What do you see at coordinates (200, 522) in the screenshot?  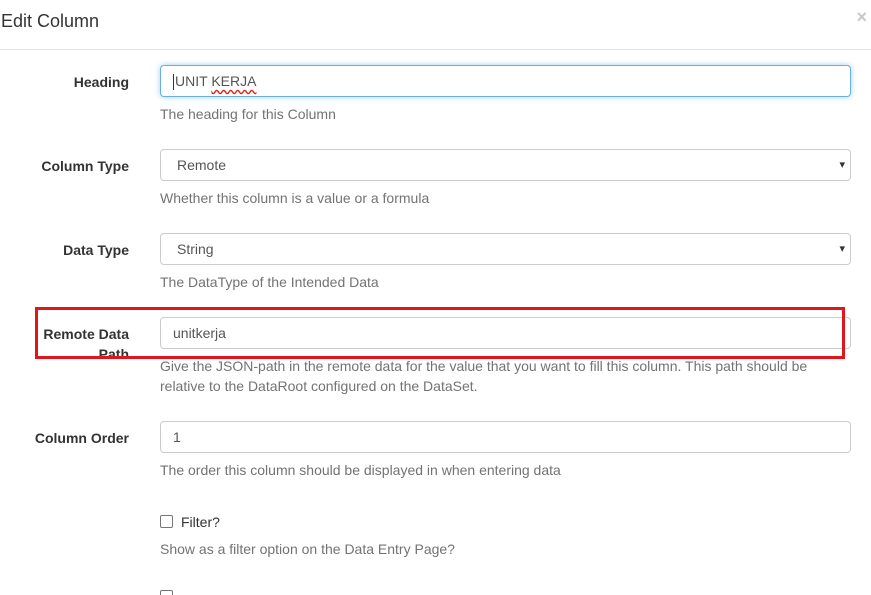 I see `filter-label: Filter?` at bounding box center [200, 522].